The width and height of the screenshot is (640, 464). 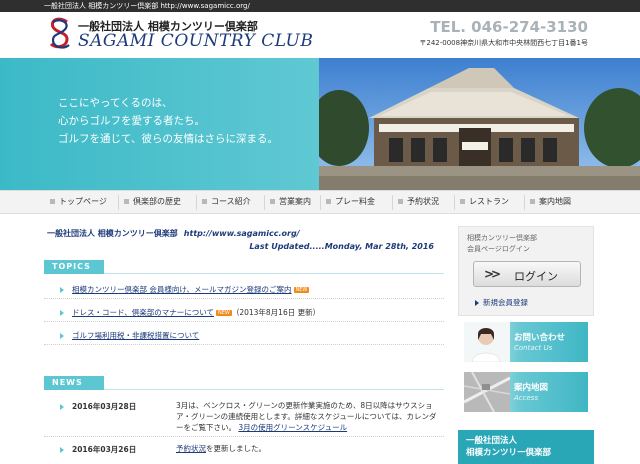 I want to click on topic-item: 相模カンツリー倶楽部 会員様向け、メールマガジン登録のご案内 NEW, so click(x=185, y=289).